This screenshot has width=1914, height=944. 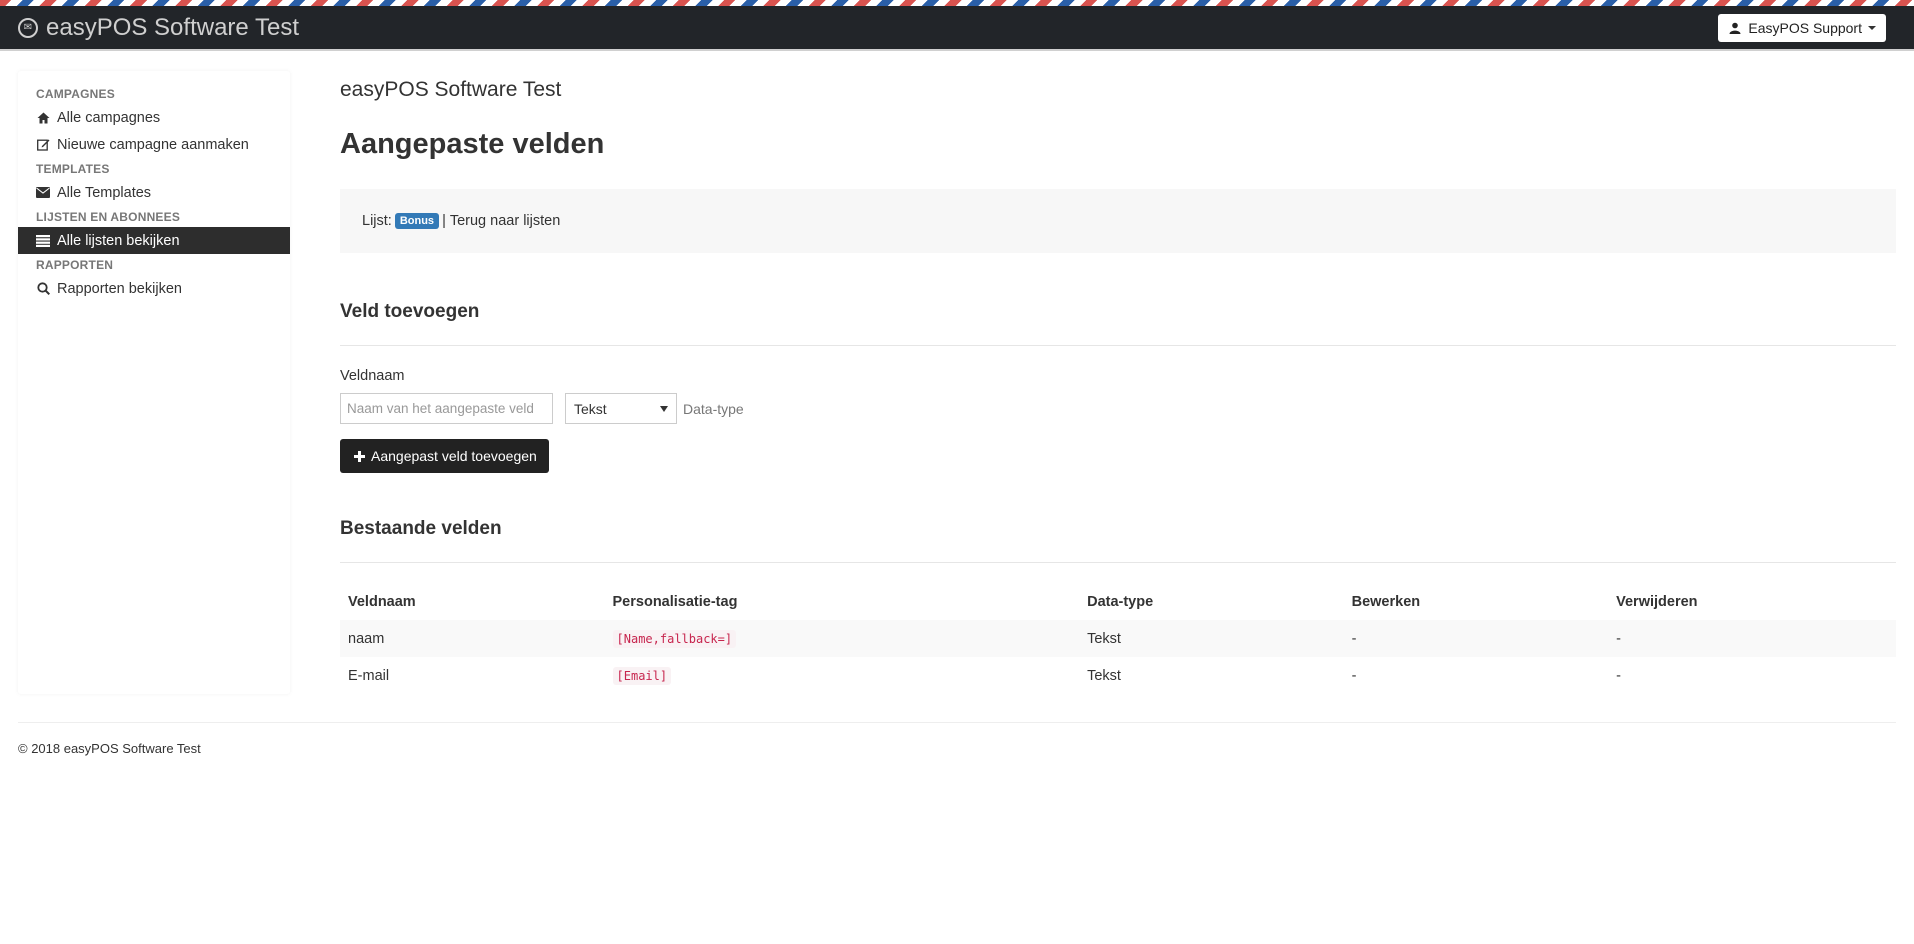 What do you see at coordinates (1735, 28) in the screenshot?
I see `user-icon` at bounding box center [1735, 28].